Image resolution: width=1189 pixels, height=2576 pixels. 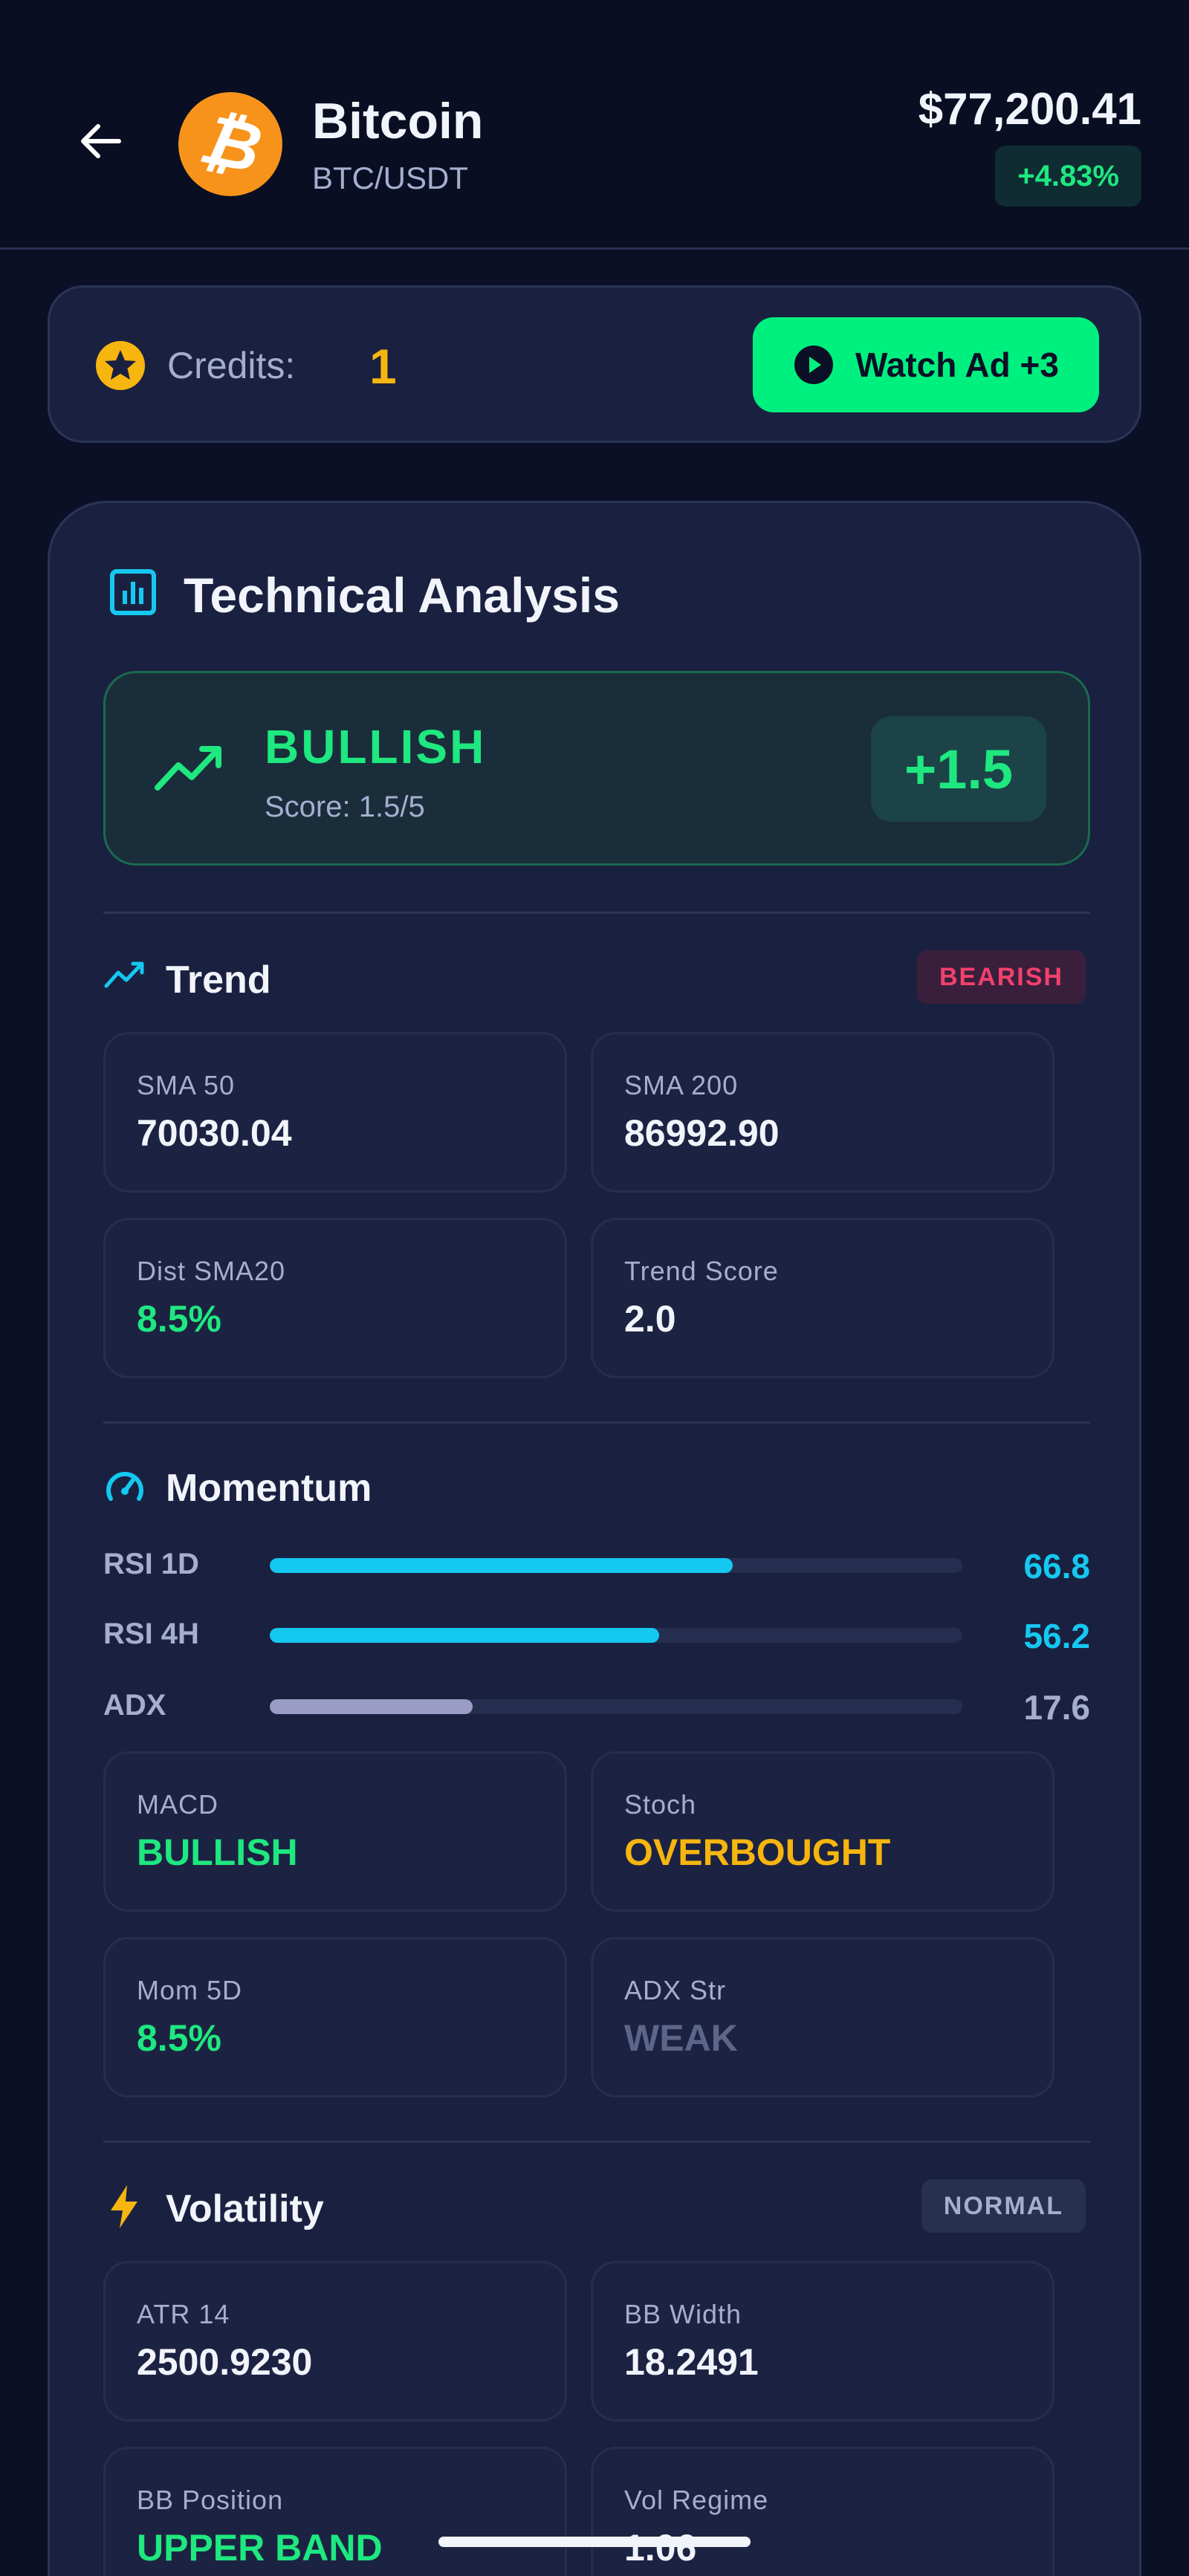 What do you see at coordinates (260, 2548) in the screenshot?
I see `metric-value: UPPER BAND` at bounding box center [260, 2548].